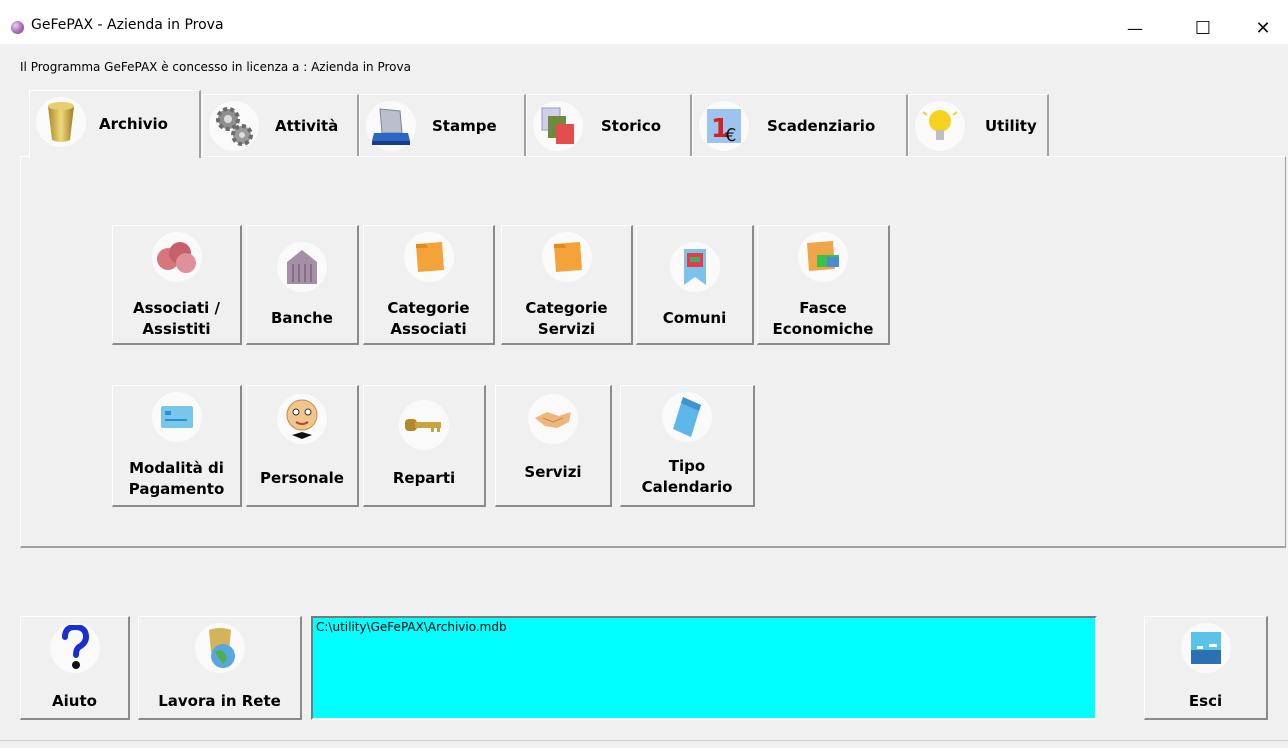 This screenshot has height=748, width=1288. I want to click on lavora-in-rete-label: Lavora in Rete, so click(219, 701).